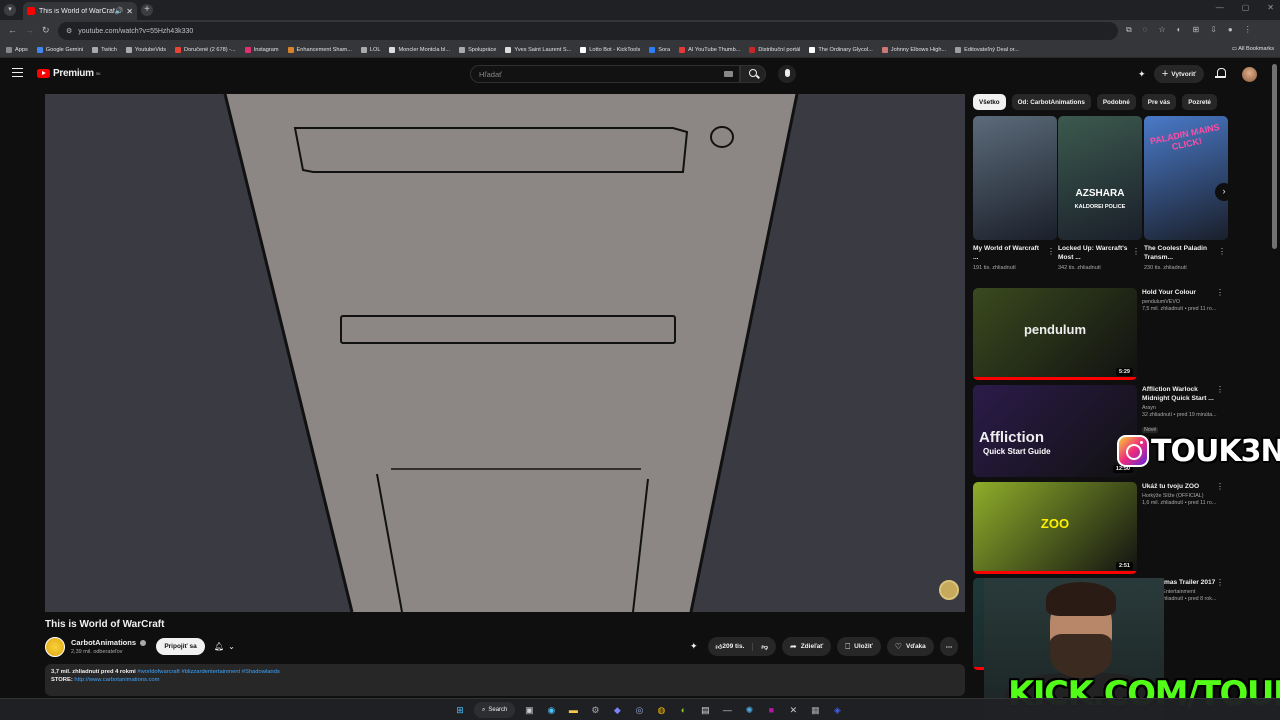  I want to click on video-thumbnail: pendulum 5:29, so click(1055, 334).